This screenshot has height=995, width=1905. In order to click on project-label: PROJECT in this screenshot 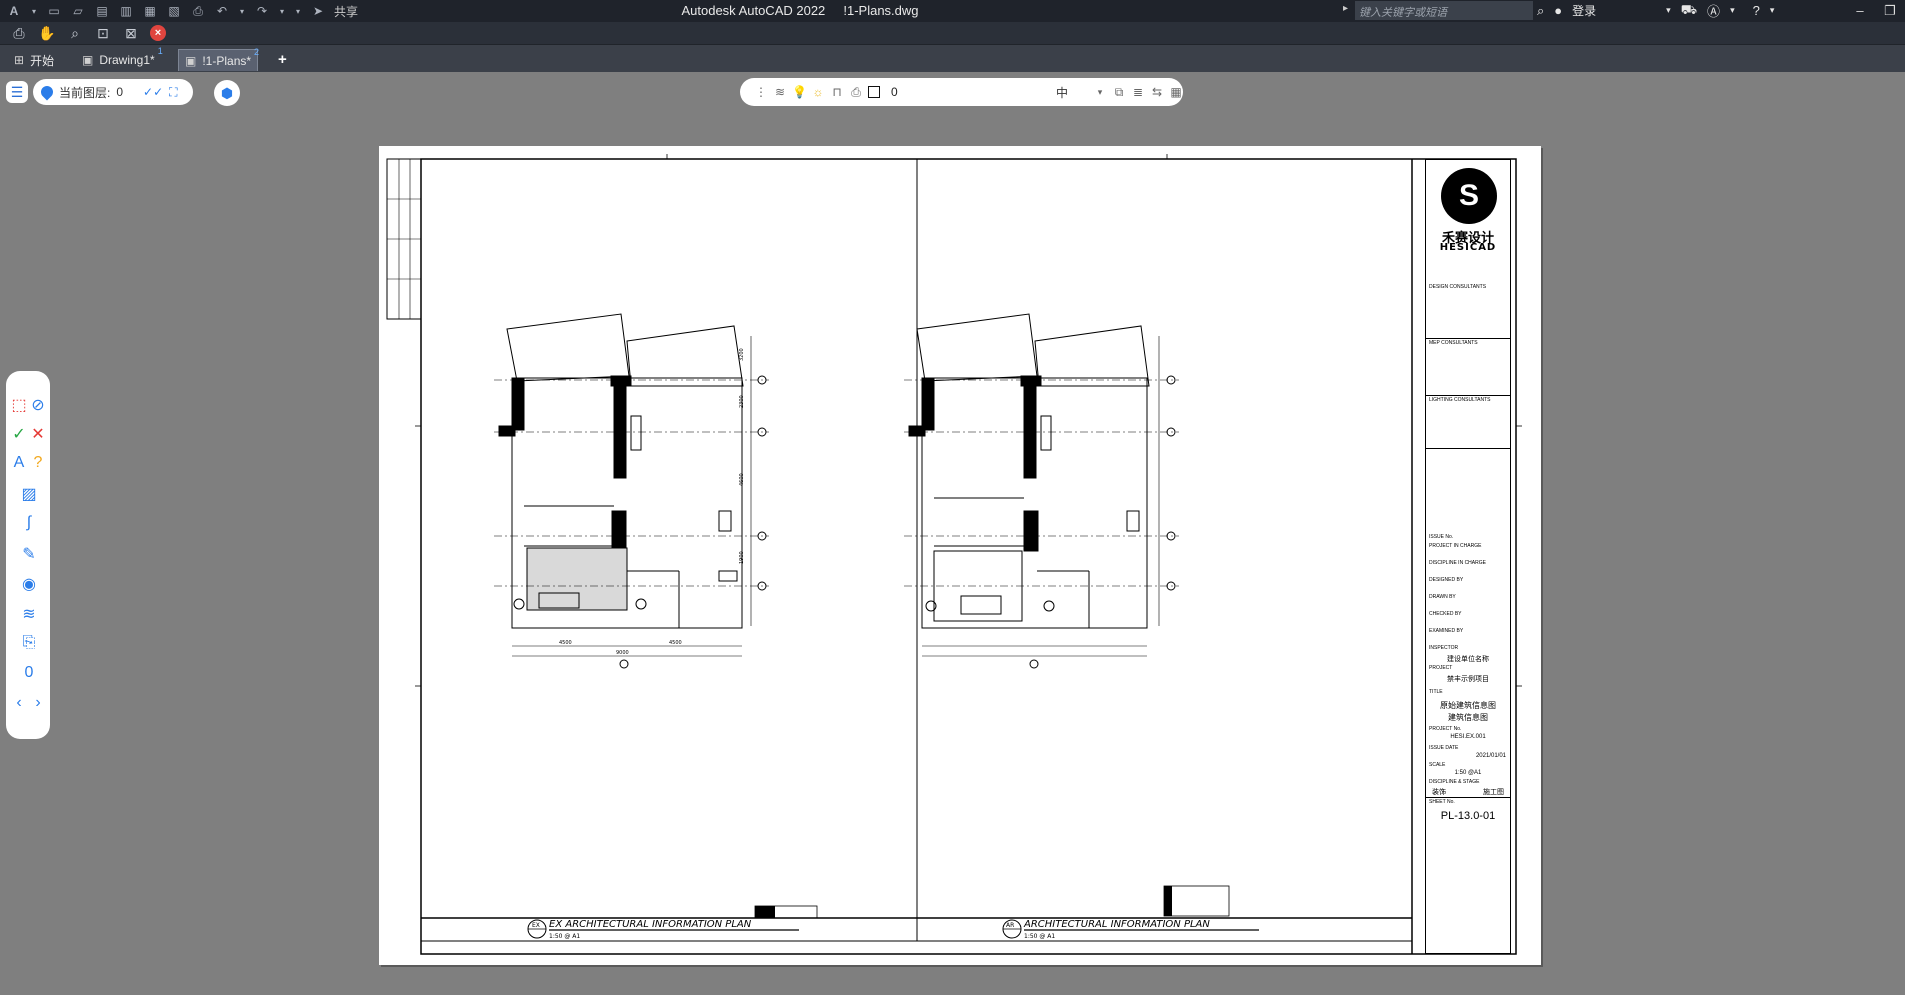, I will do `click(1441, 668)`.